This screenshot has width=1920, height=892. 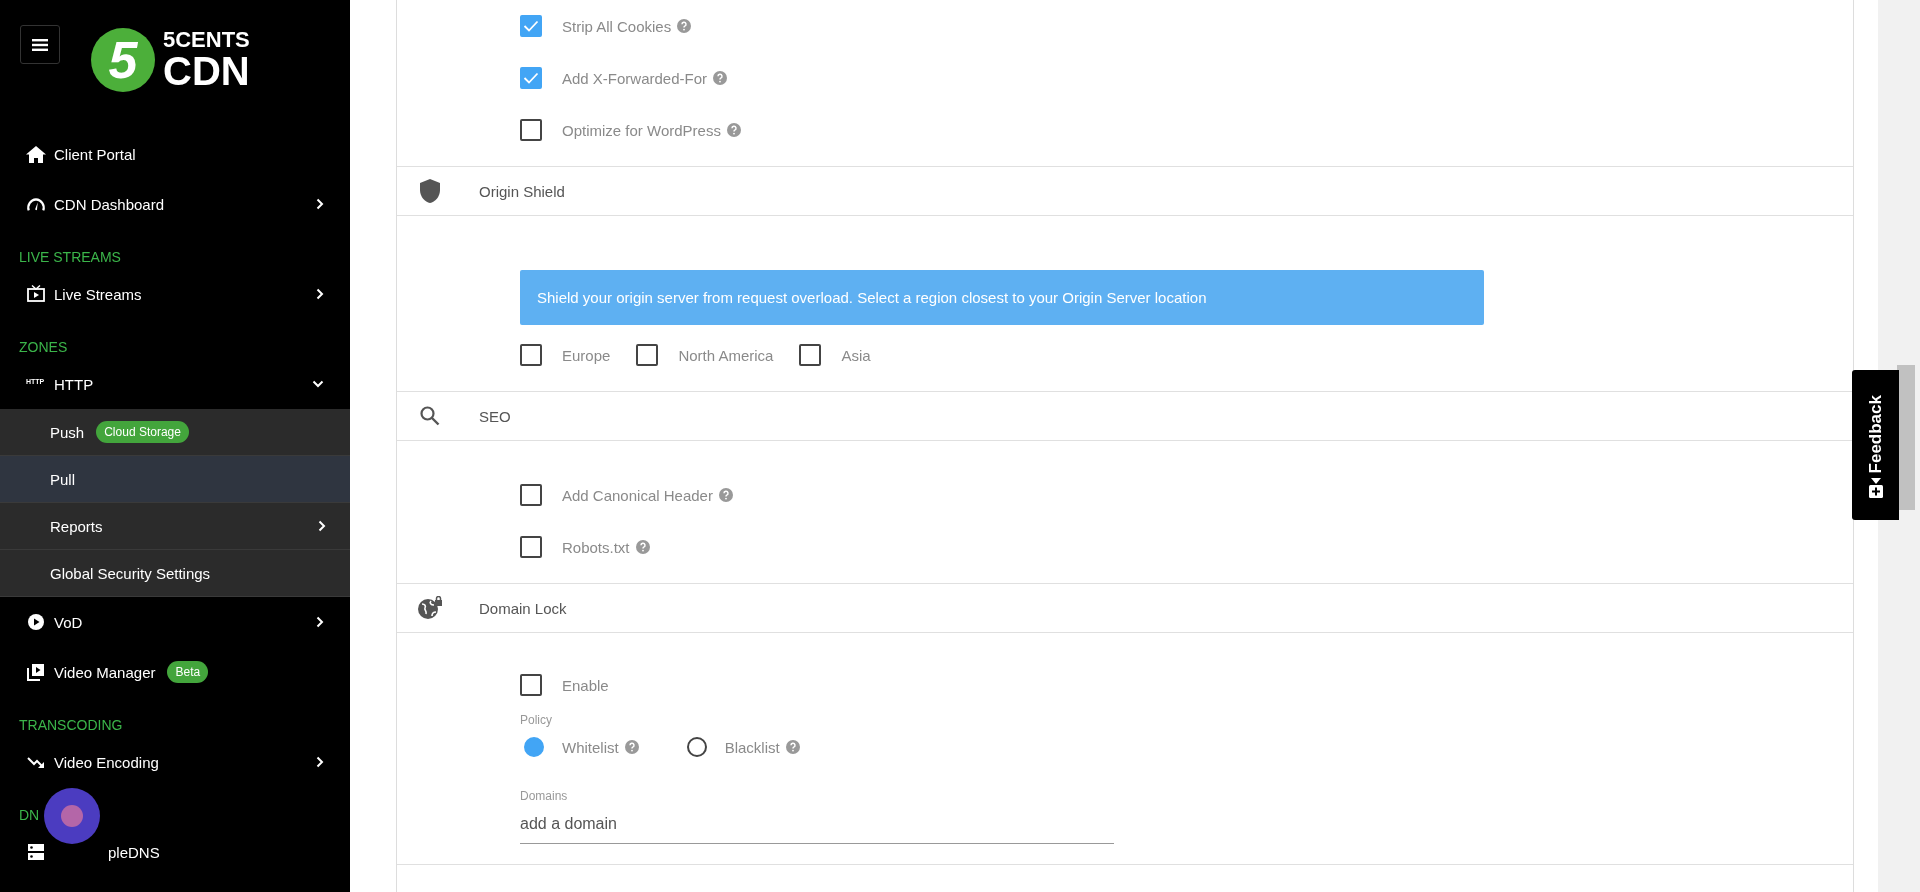 I want to click on submenu-item: Push Cloud Storage, so click(x=175, y=432).